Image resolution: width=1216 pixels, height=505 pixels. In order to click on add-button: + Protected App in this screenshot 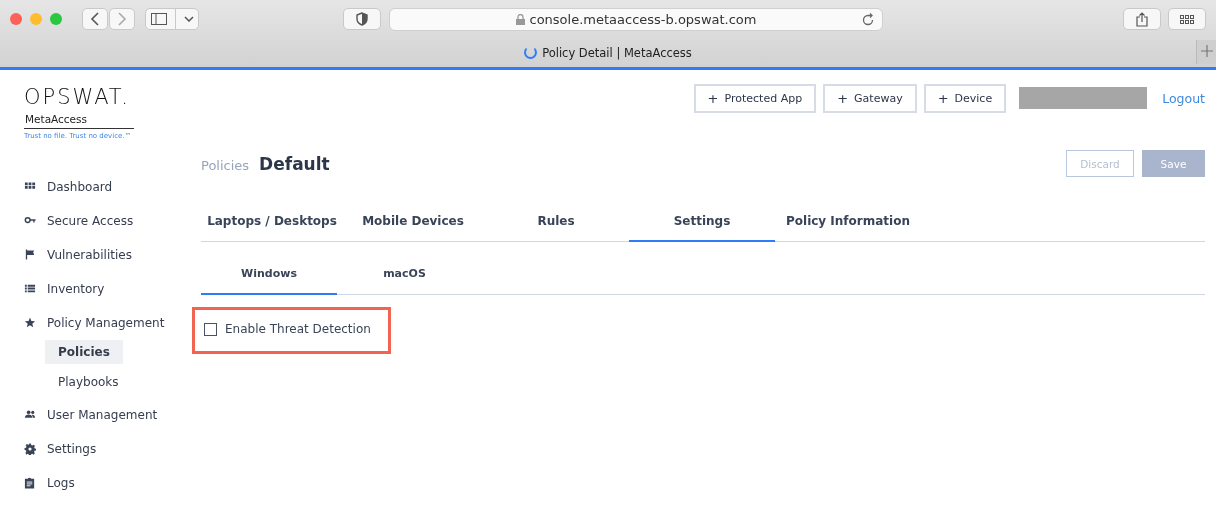, I will do `click(755, 98)`.